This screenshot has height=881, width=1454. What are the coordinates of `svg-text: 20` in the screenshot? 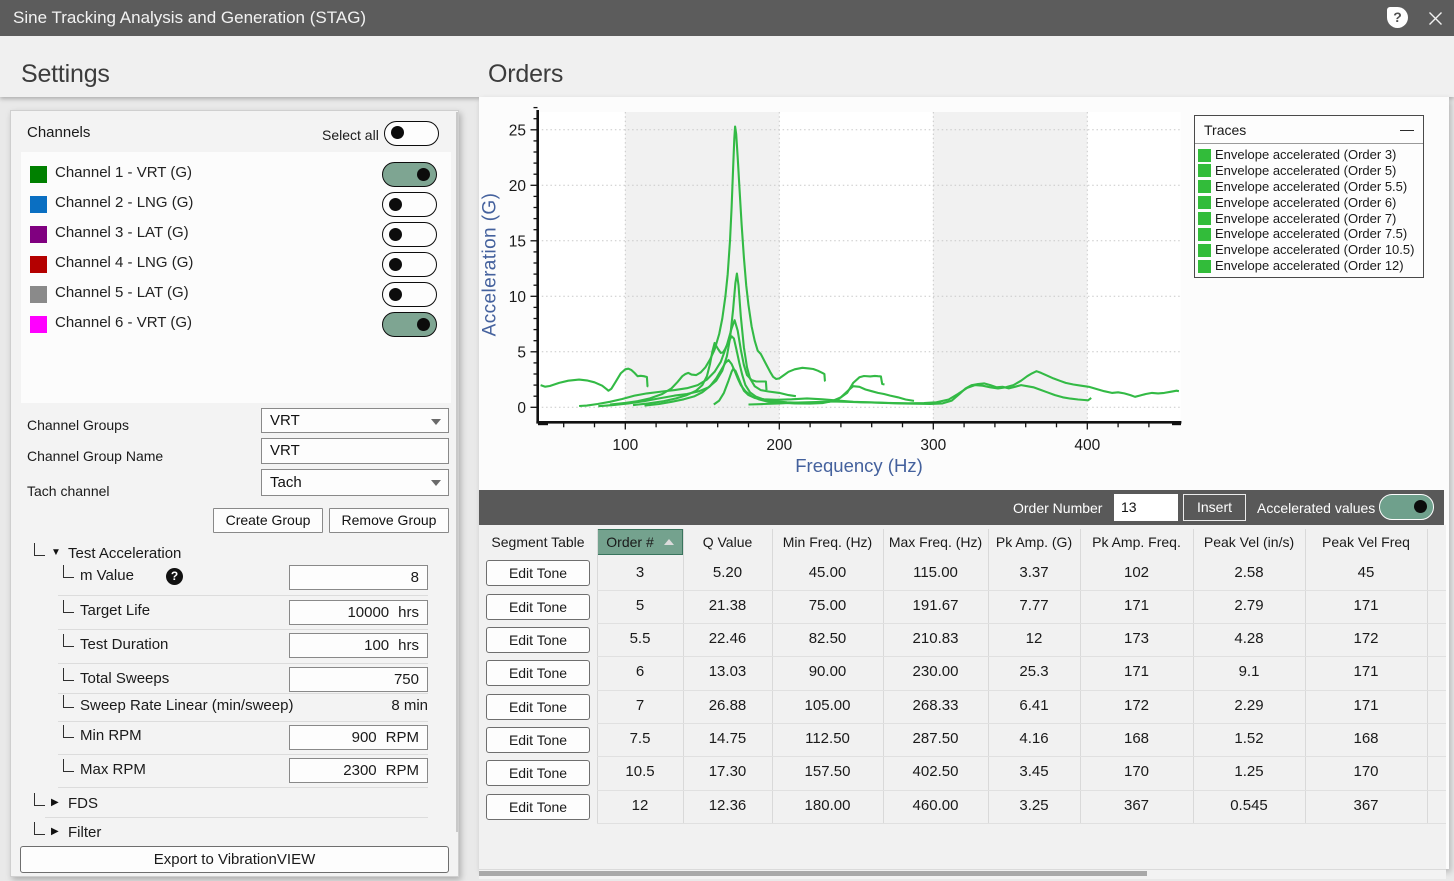 It's located at (518, 186).